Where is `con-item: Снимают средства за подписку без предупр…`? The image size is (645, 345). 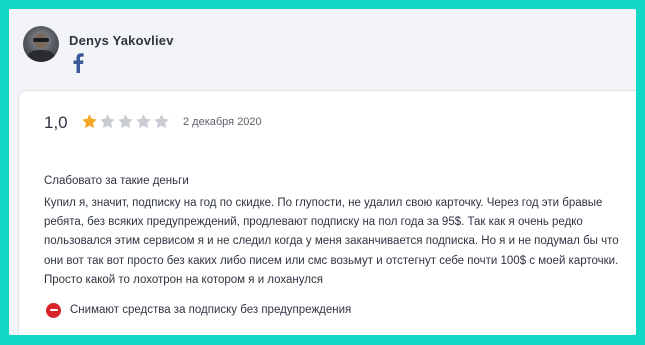
con-item: Снимают средства за подписку без предупр… is located at coordinates (198, 310).